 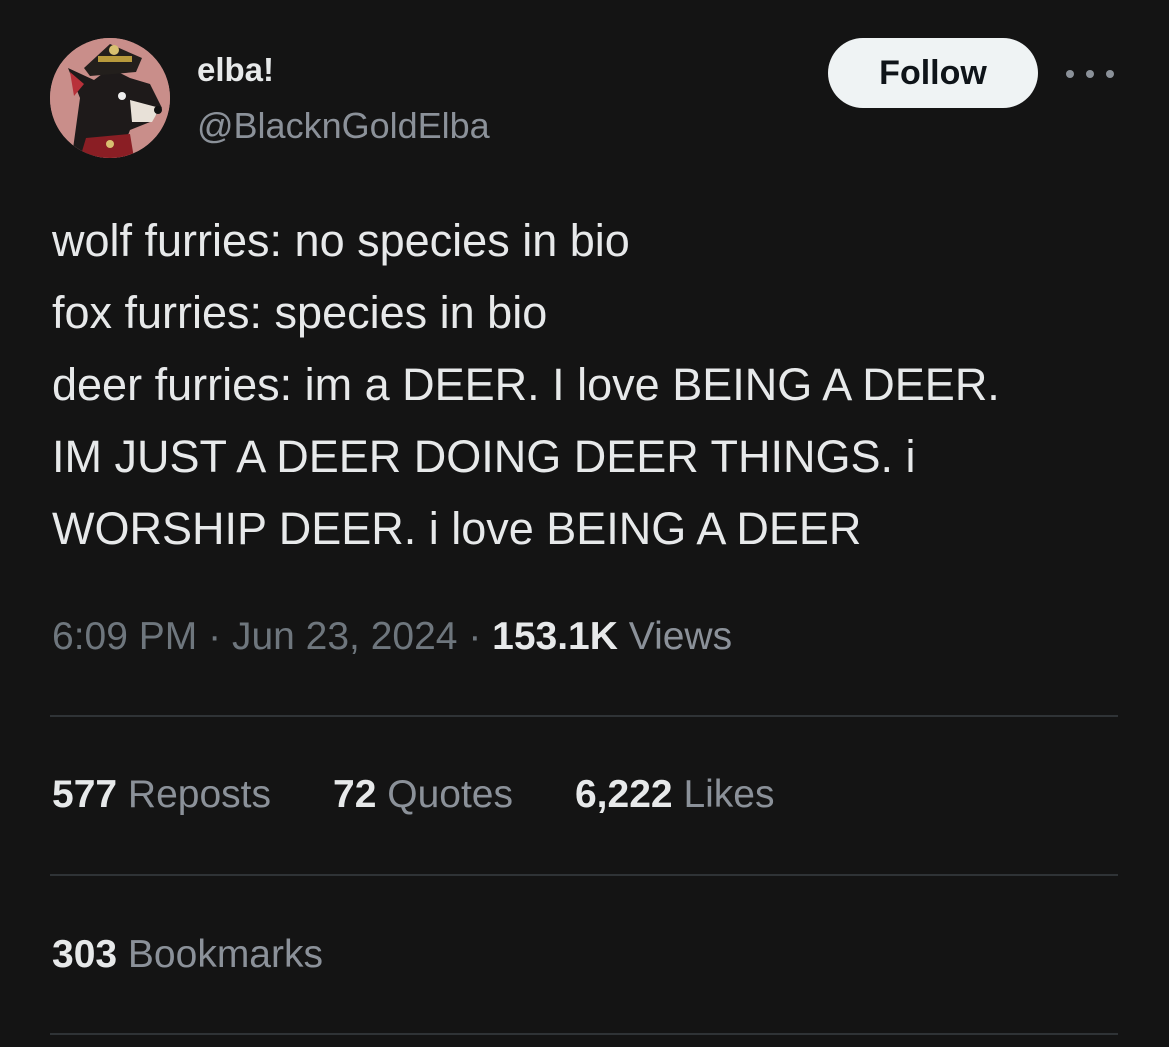 I want to click on user-handle: @BlacknGoldElba, so click(x=343, y=126).